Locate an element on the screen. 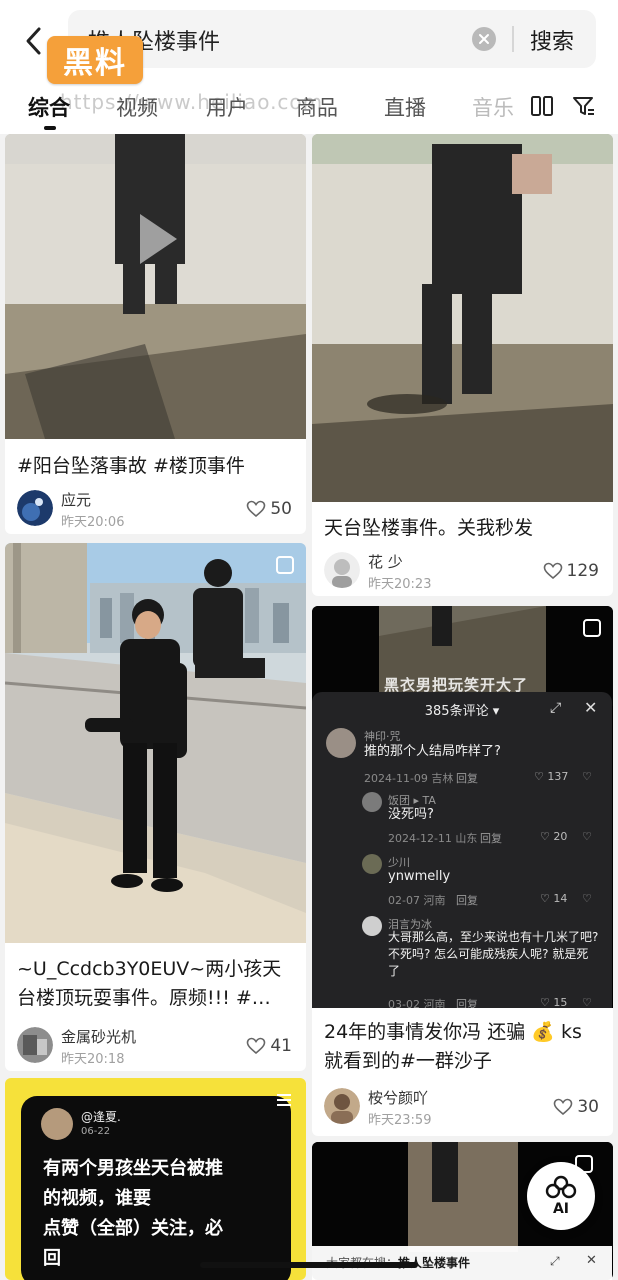  comment-count-title: 385条评论 ▾ is located at coordinates (462, 709).